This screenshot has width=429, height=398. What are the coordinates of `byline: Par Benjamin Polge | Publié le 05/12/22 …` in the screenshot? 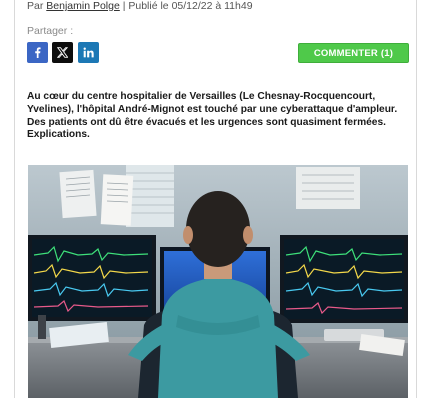 It's located at (140, 6).